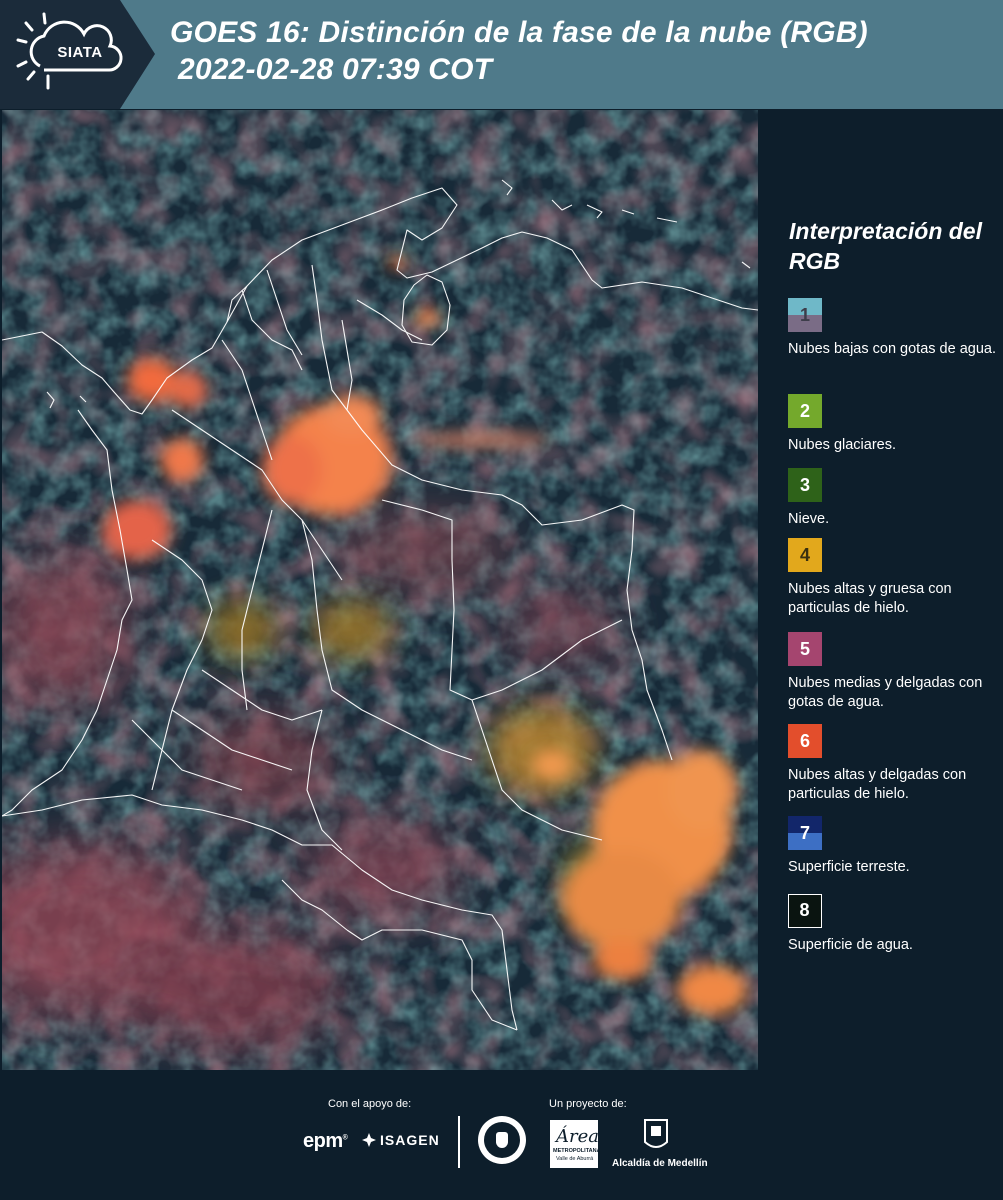  Describe the element at coordinates (893, 424) in the screenshot. I see `legend-item-2: 2 Nubes glaciares.` at that location.